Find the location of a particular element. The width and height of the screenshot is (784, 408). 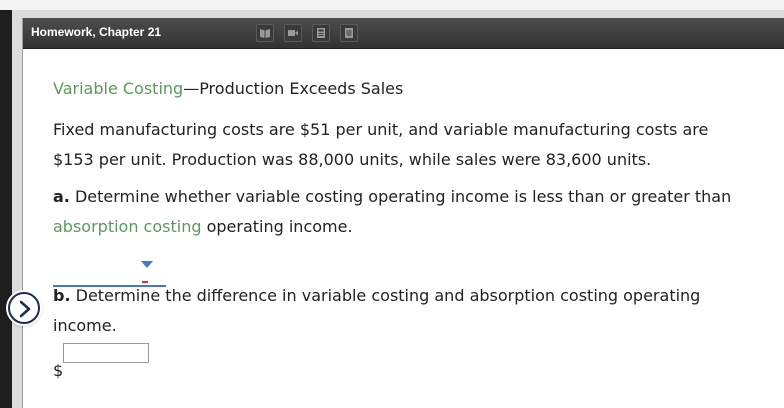

difference-amount-input is located at coordinates (106, 353).